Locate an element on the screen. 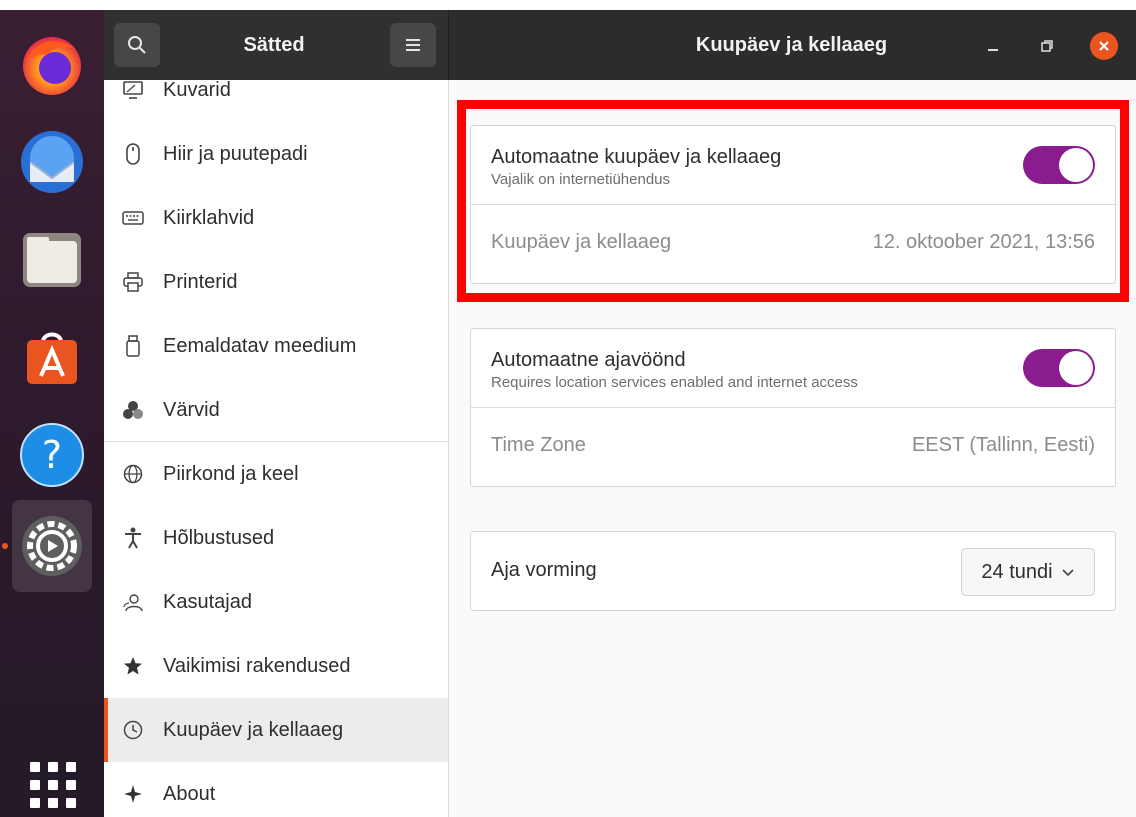 This screenshot has width=1136, height=817. running-indicator is located at coordinates (5, 546).